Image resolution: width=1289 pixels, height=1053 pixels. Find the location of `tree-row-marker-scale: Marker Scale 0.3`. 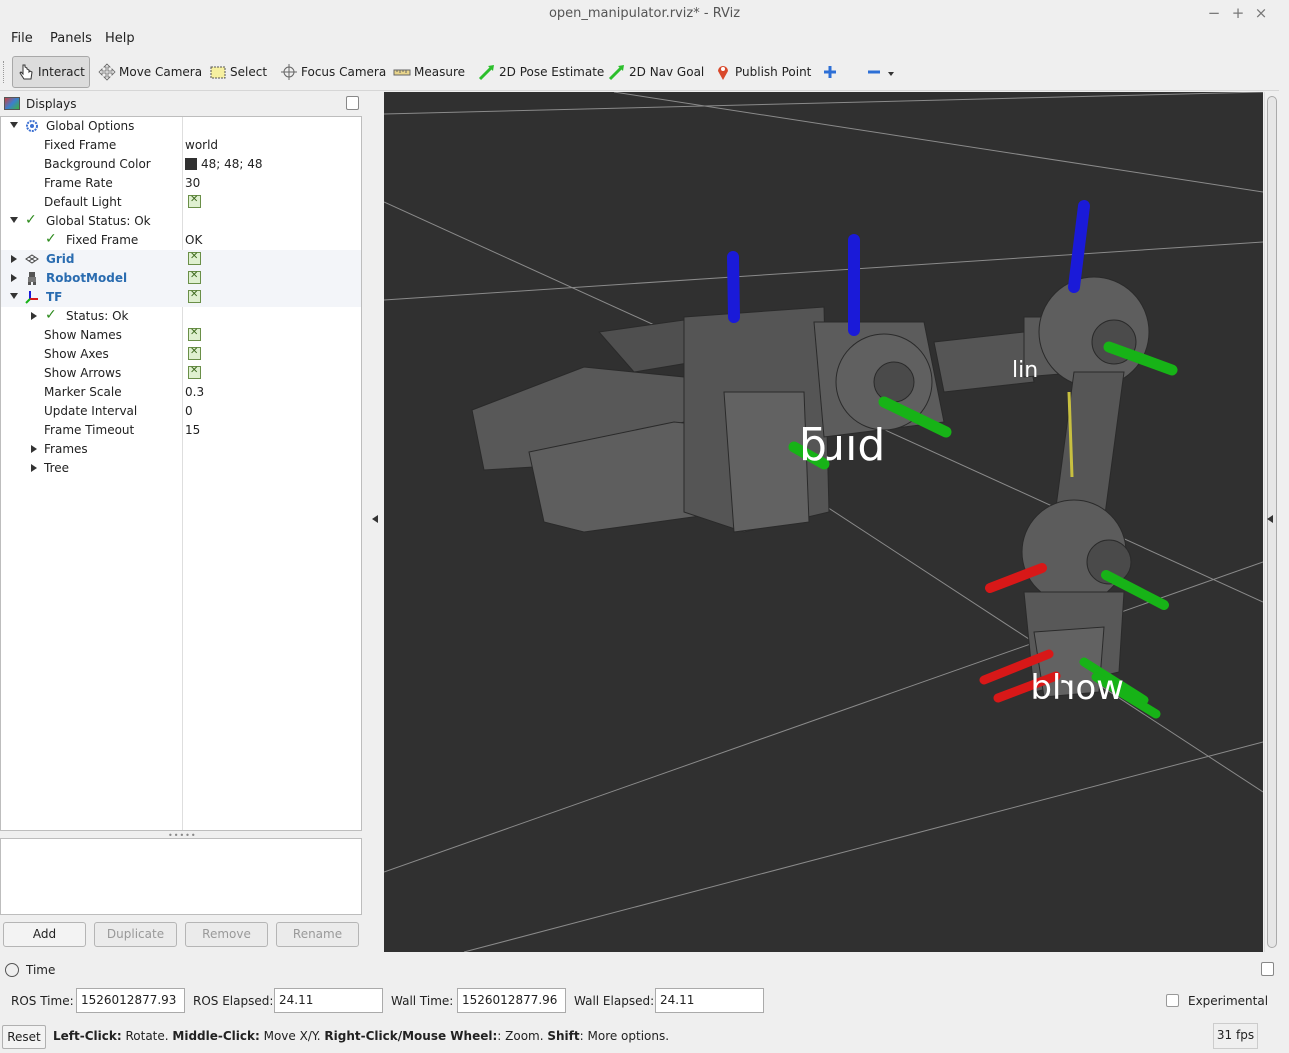

tree-row-marker-scale: Marker Scale 0.3 is located at coordinates (181, 392).